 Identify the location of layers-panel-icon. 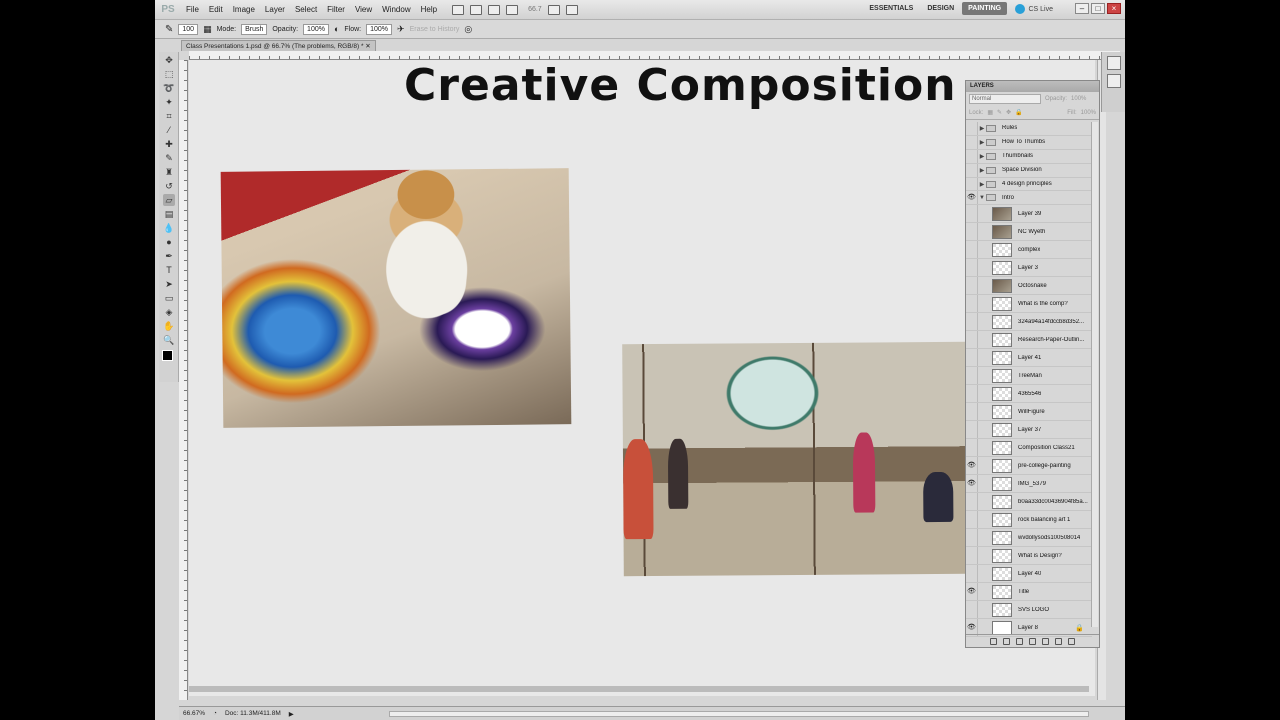
(1113, 81).